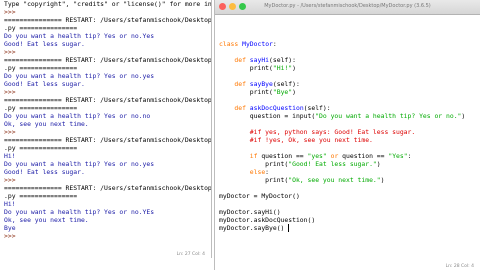 The width and height of the screenshot is (480, 270). Describe the element at coordinates (250, 212) in the screenshot. I see `code-line: myDoctor.sayHi()` at that location.